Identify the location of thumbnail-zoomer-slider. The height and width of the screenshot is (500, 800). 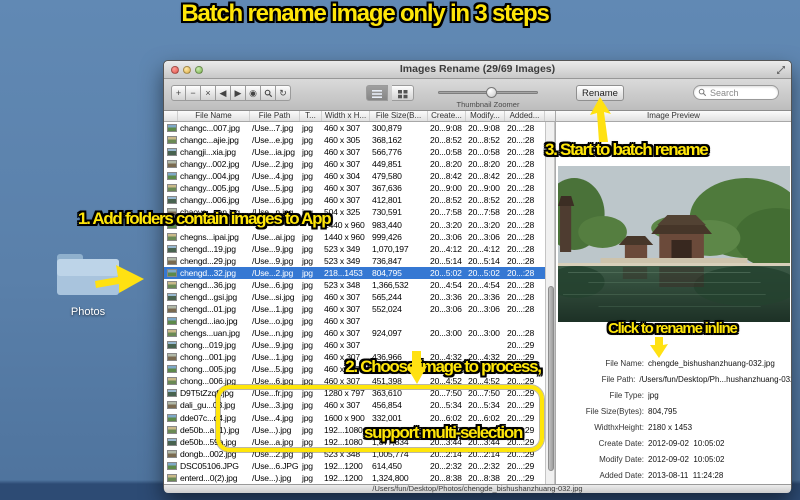
(488, 92).